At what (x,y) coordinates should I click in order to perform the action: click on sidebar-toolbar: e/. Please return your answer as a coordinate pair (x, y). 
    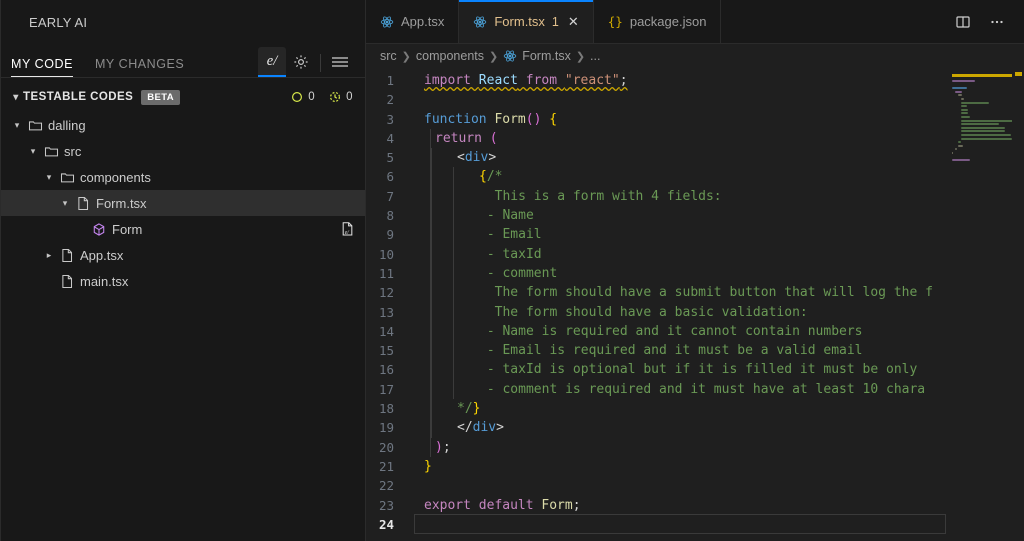
    Looking at the image, I should click on (306, 62).